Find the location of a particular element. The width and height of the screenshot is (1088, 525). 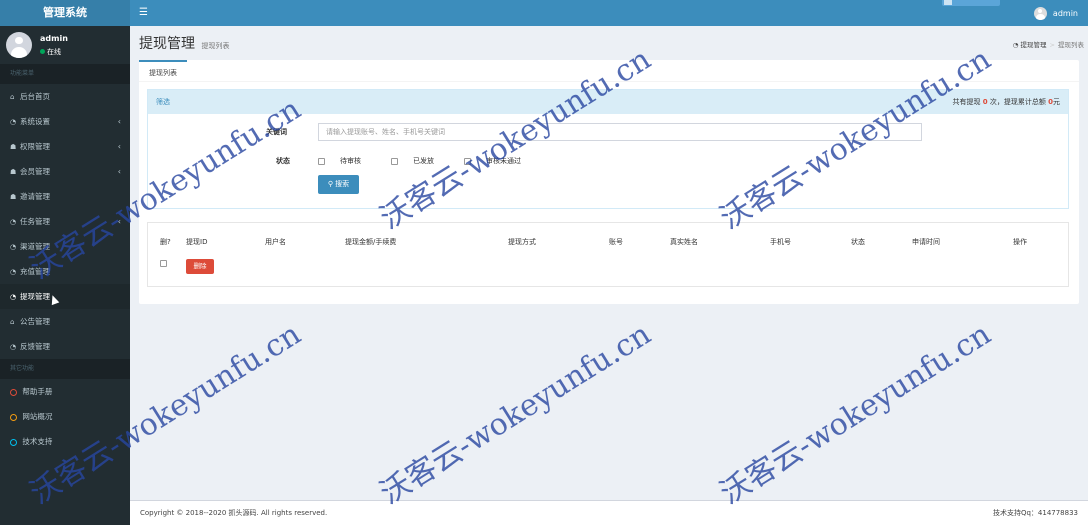

status-option-pending: 待审核 is located at coordinates (347, 161).